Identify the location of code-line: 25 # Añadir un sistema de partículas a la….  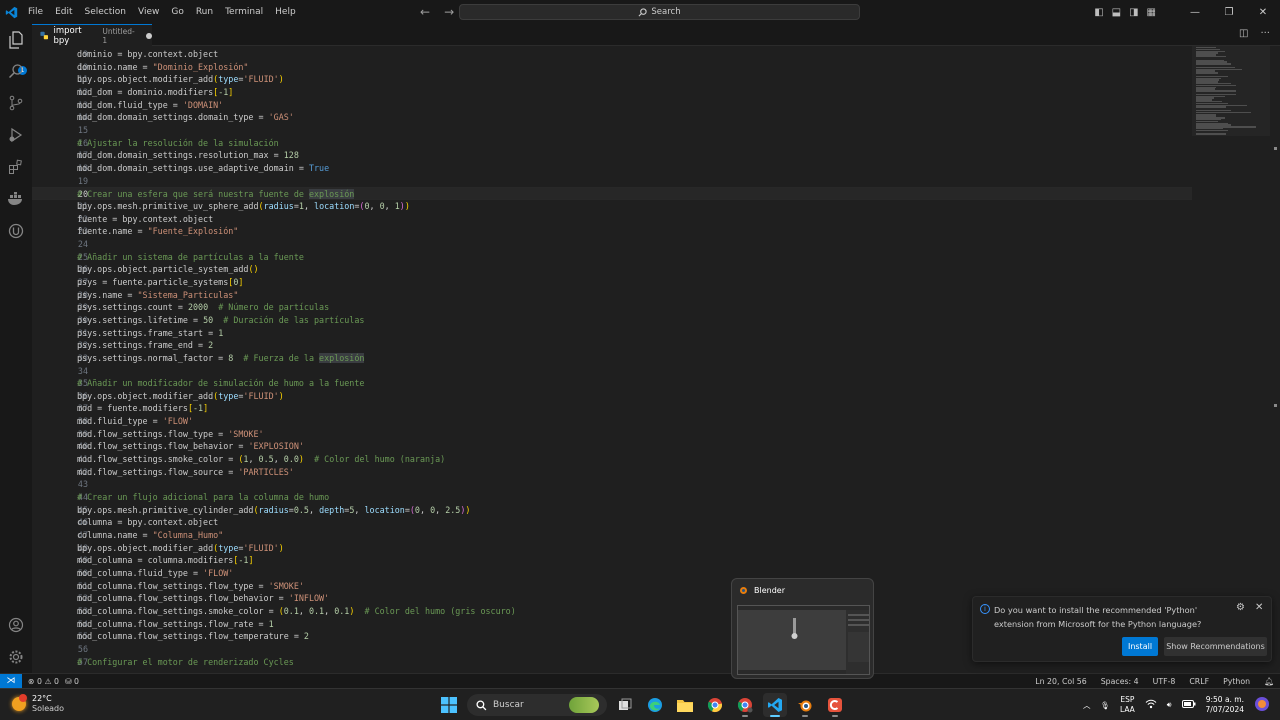
(612, 257).